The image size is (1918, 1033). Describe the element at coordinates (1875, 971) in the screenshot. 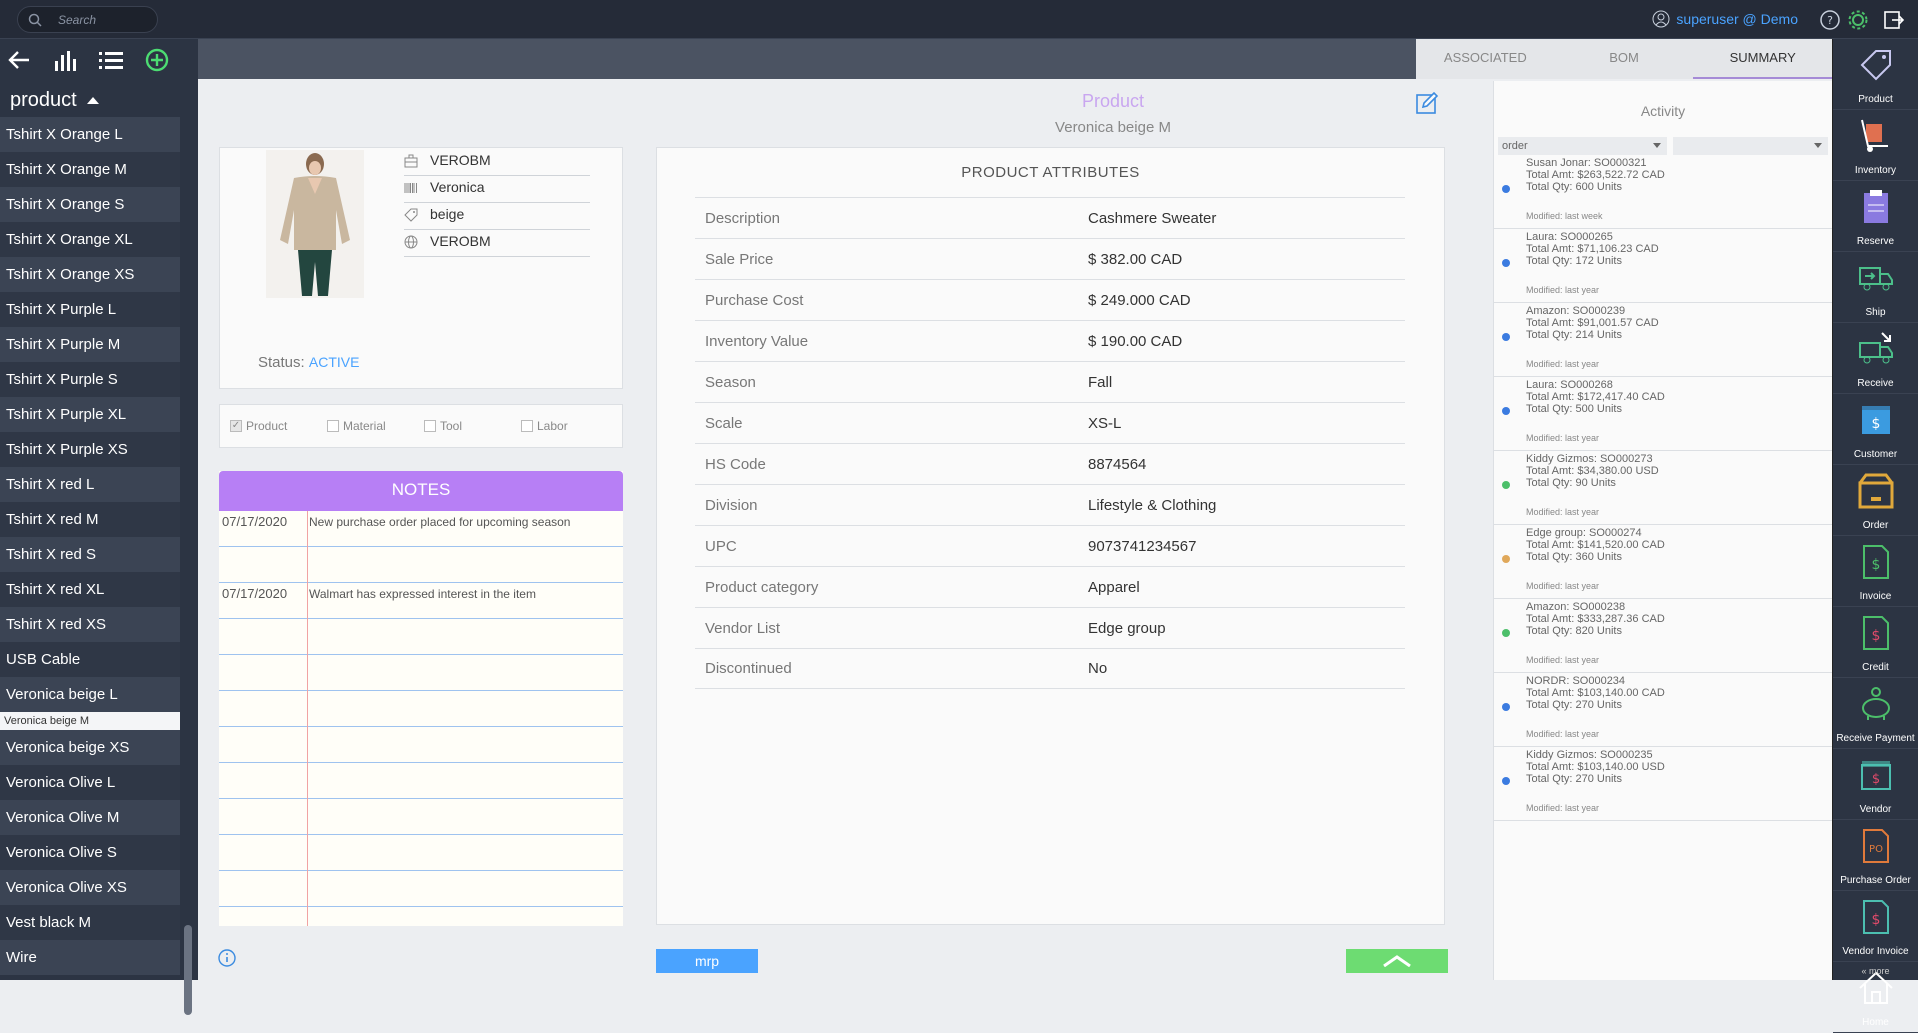

I see `more-link: « more` at that location.